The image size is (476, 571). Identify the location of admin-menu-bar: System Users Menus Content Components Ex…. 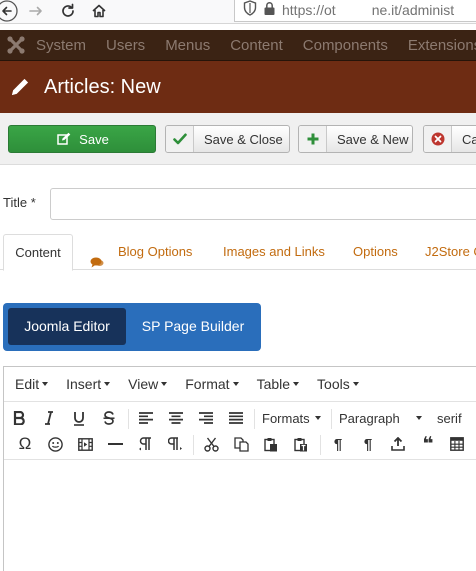
(238, 45).